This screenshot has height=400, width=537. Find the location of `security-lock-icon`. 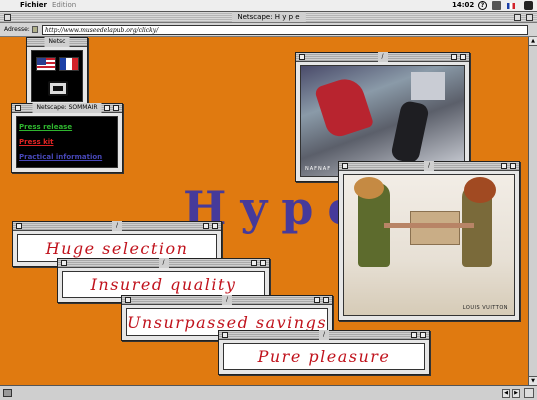

security-lock-icon is located at coordinates (7, 393).